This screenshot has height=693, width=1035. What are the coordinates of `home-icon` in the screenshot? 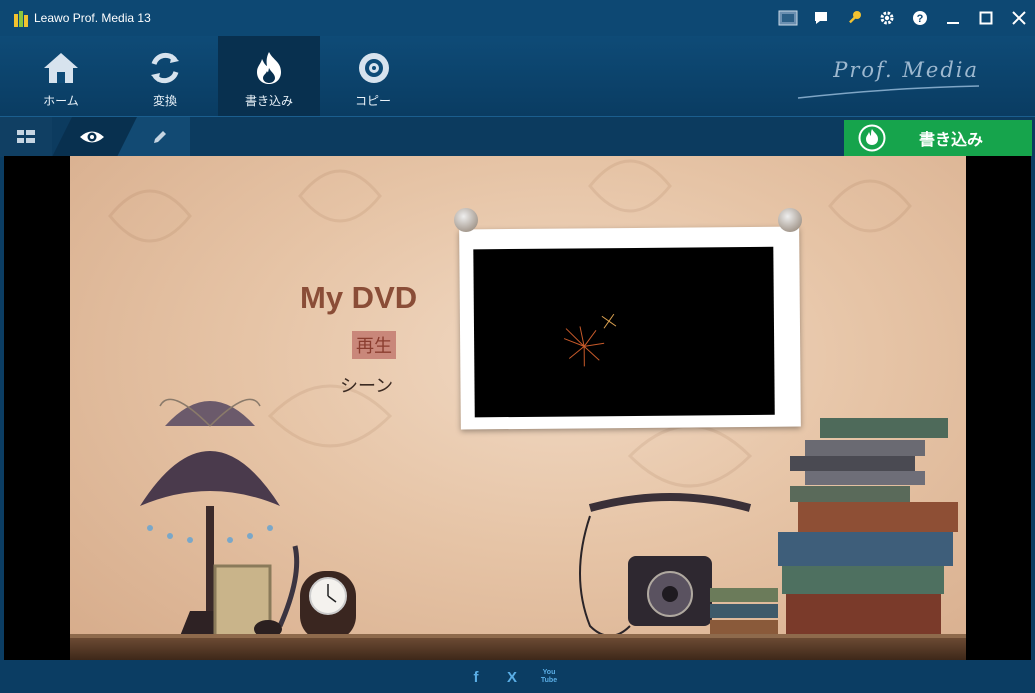 It's located at (61, 68).